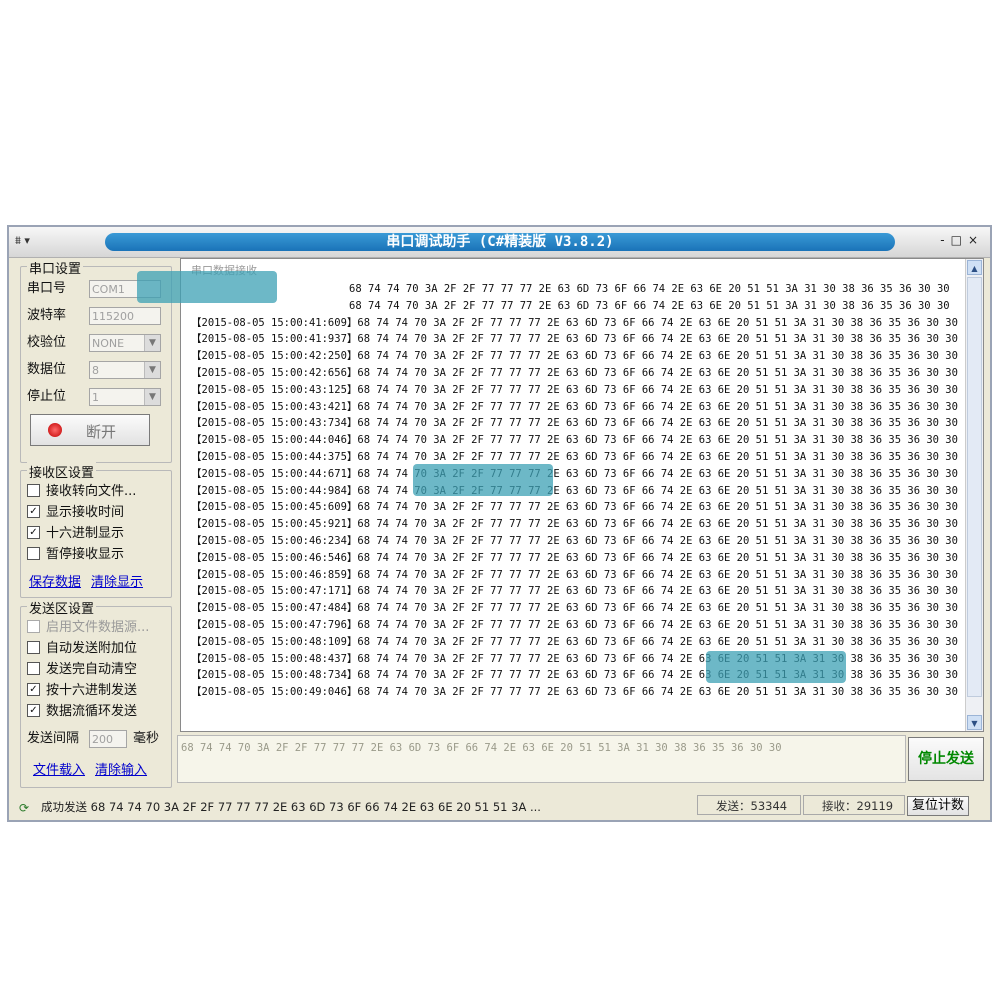  Describe the element at coordinates (75, 513) in the screenshot. I see `show-receive-time-checkbox: ✓ 显示接收时间` at that location.